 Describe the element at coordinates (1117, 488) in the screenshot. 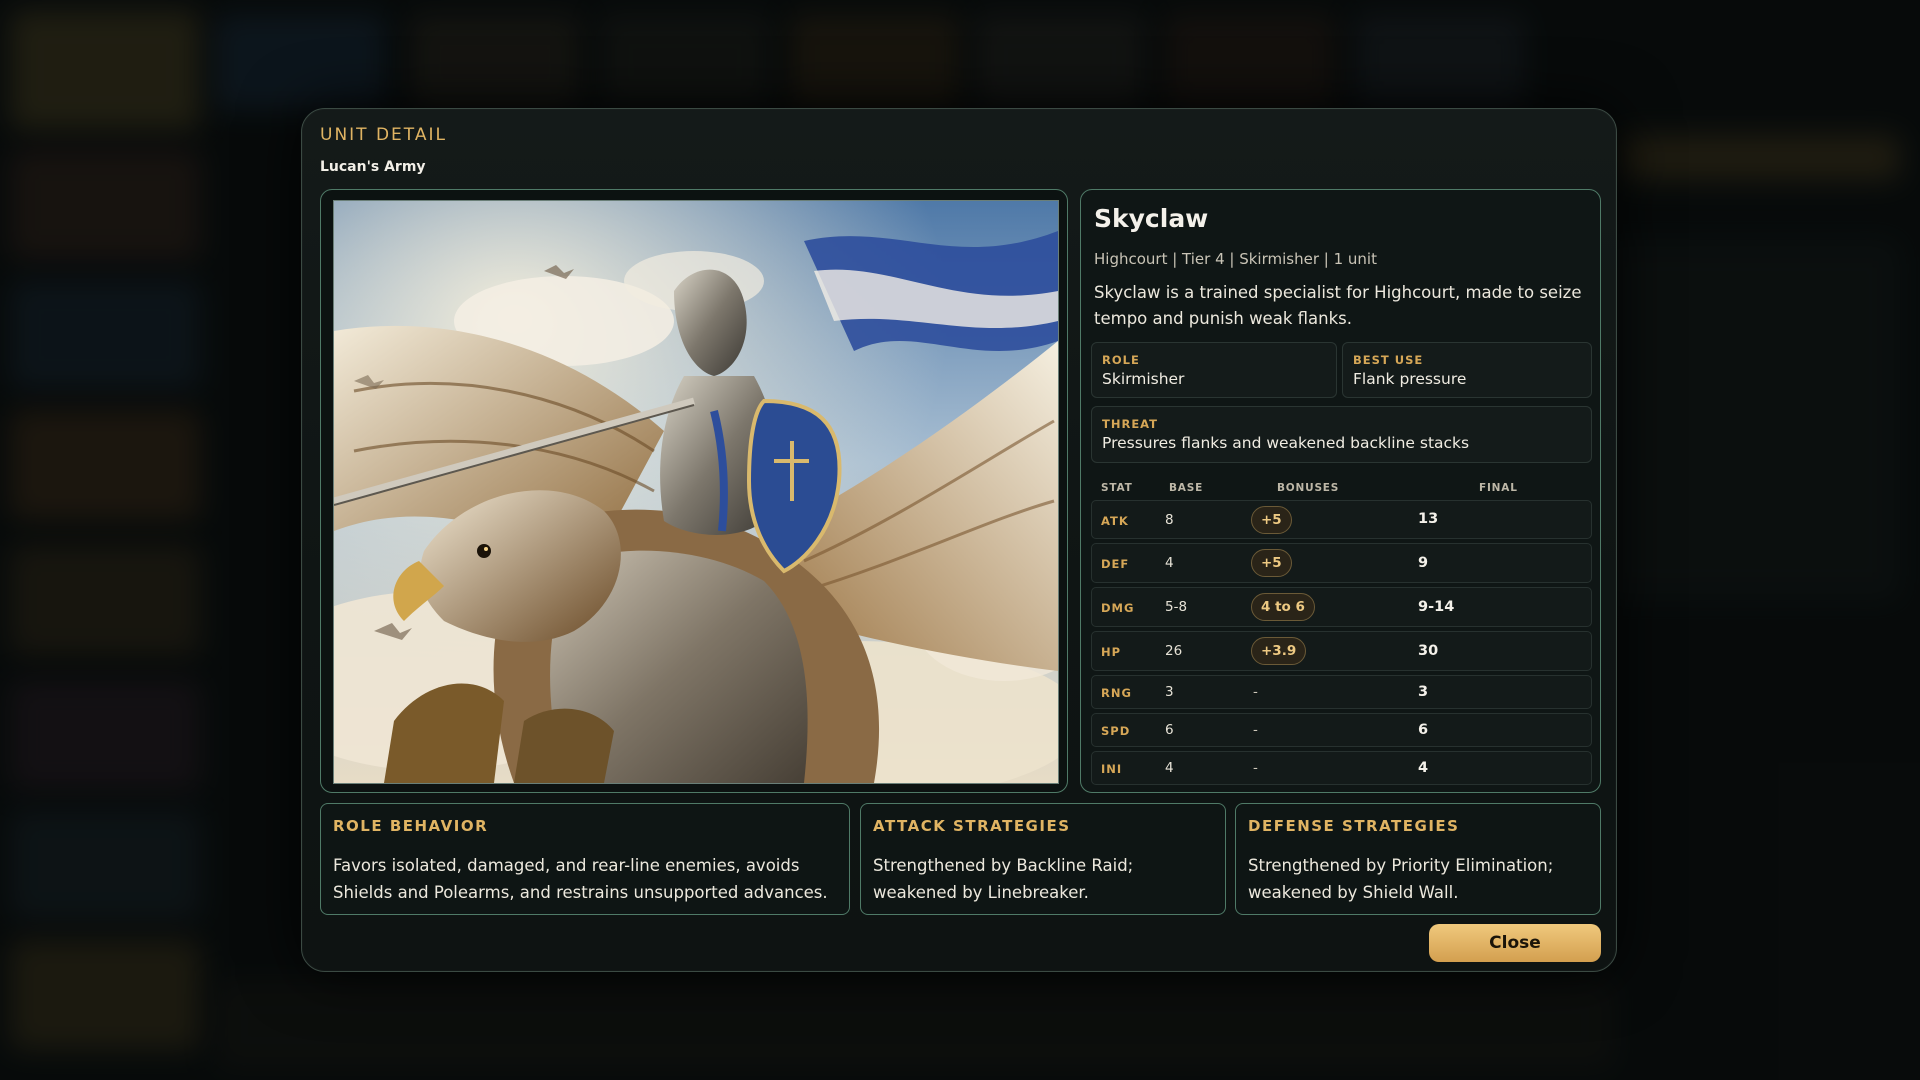

I see `stat-header-stat: STAT` at that location.